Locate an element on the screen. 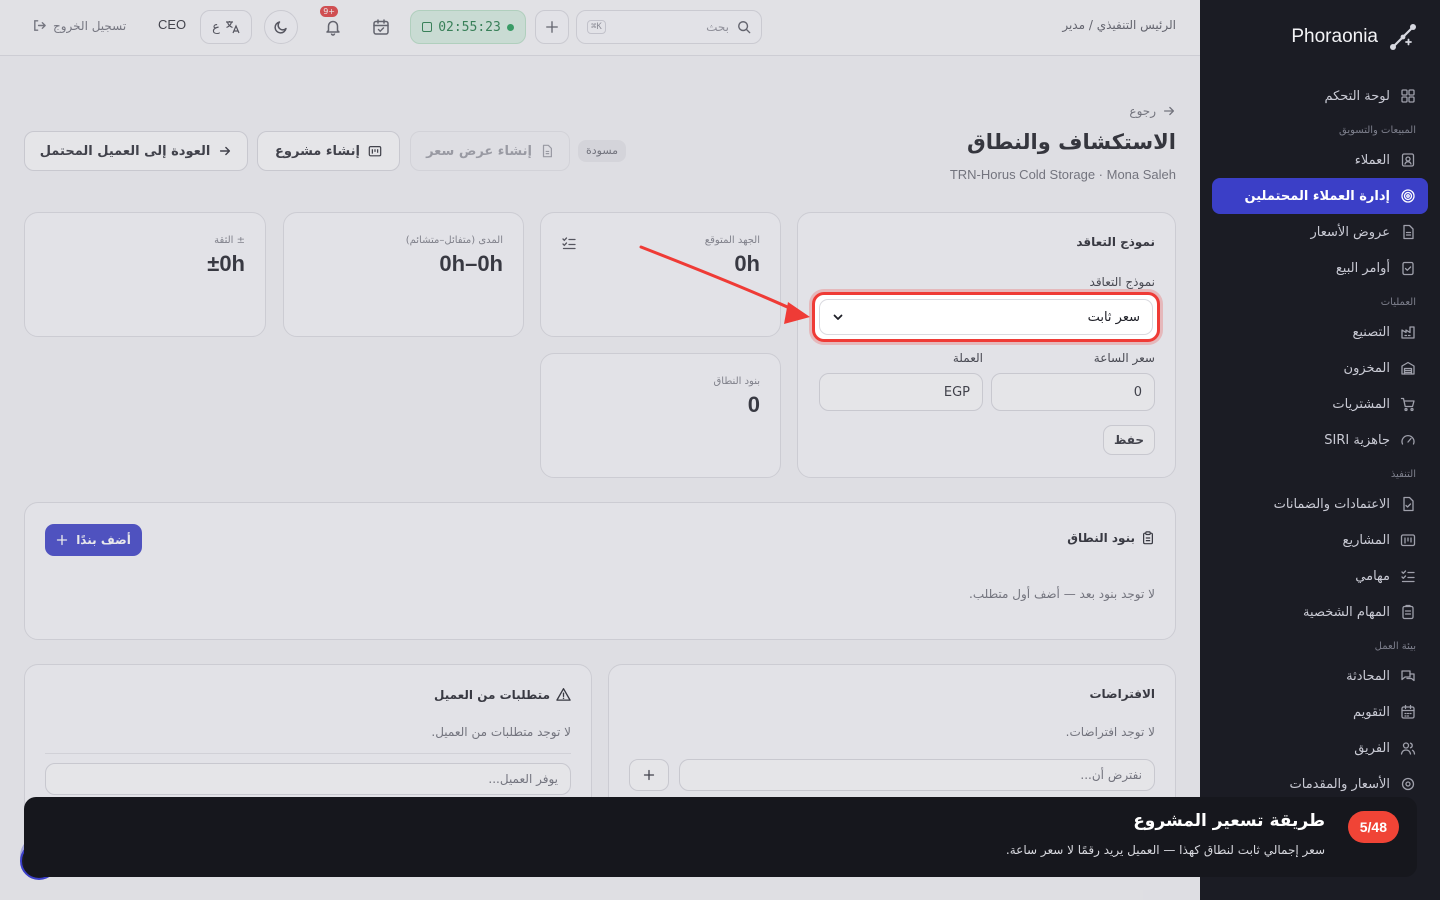 This screenshot has width=1440, height=900. chat-icon is located at coordinates (1408, 676).